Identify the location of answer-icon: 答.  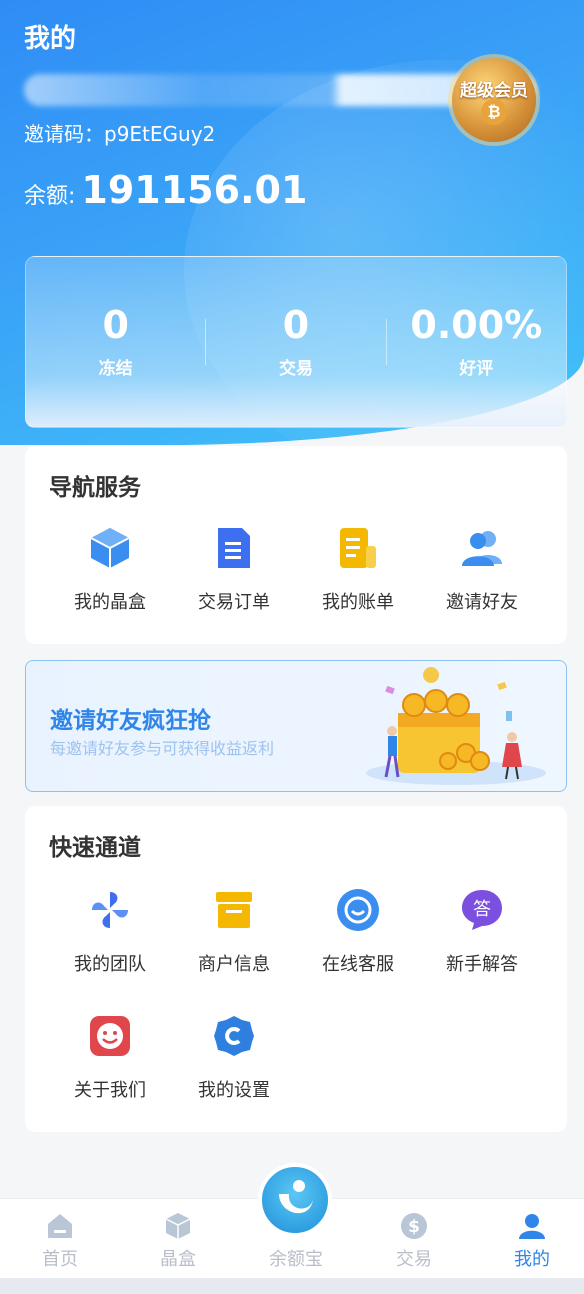
(482, 910).